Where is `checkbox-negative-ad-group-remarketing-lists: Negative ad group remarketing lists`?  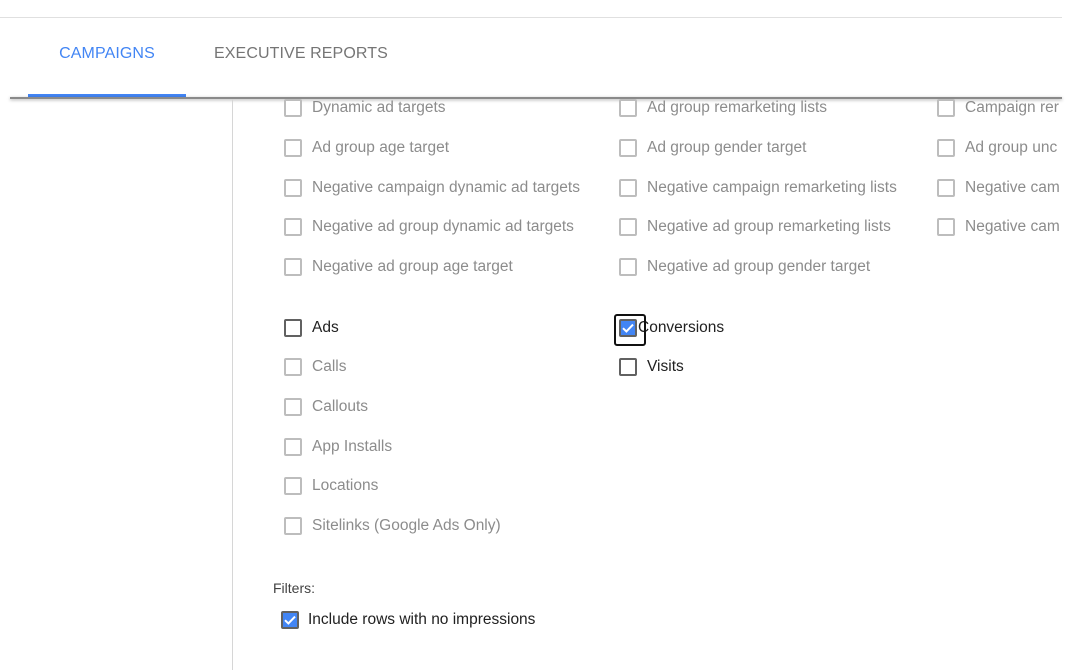 checkbox-negative-ad-group-remarketing-lists: Negative ad group remarketing lists is located at coordinates (755, 227).